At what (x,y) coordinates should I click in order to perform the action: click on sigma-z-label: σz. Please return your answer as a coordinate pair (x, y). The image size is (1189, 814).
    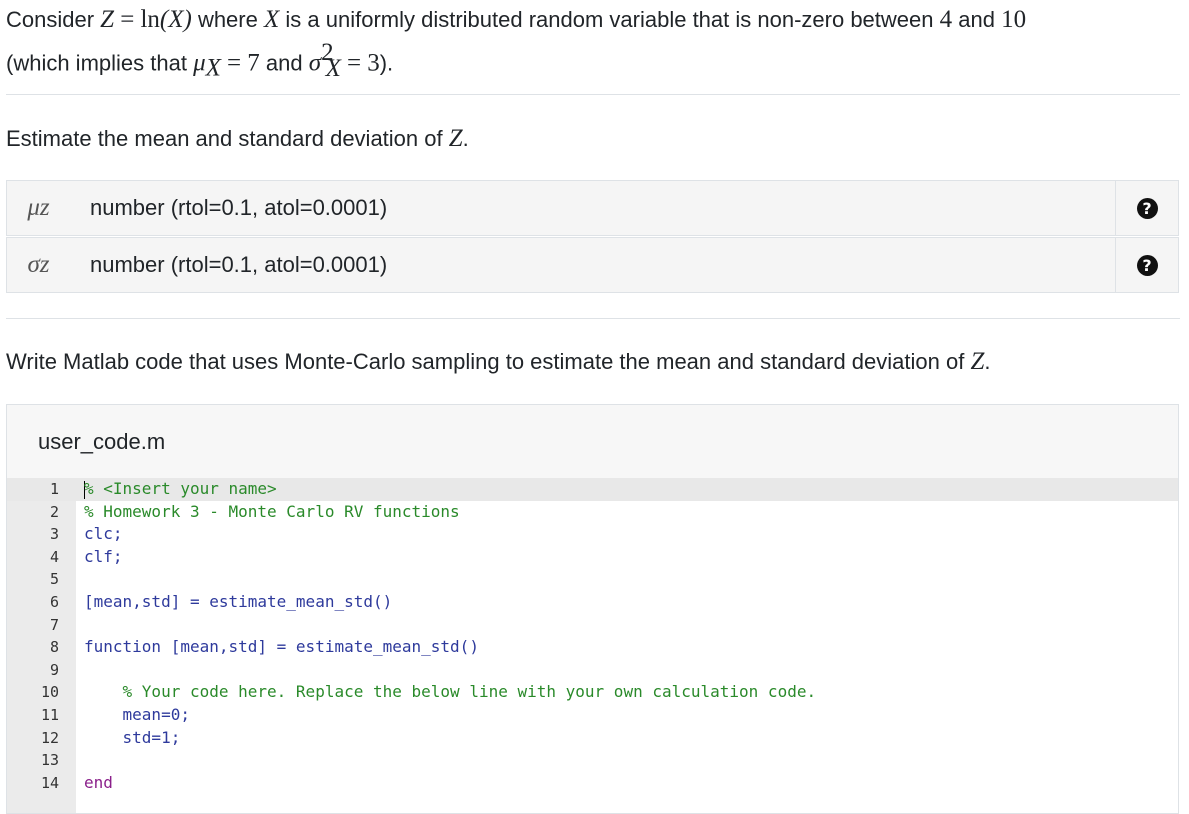
    Looking at the image, I should click on (39, 265).